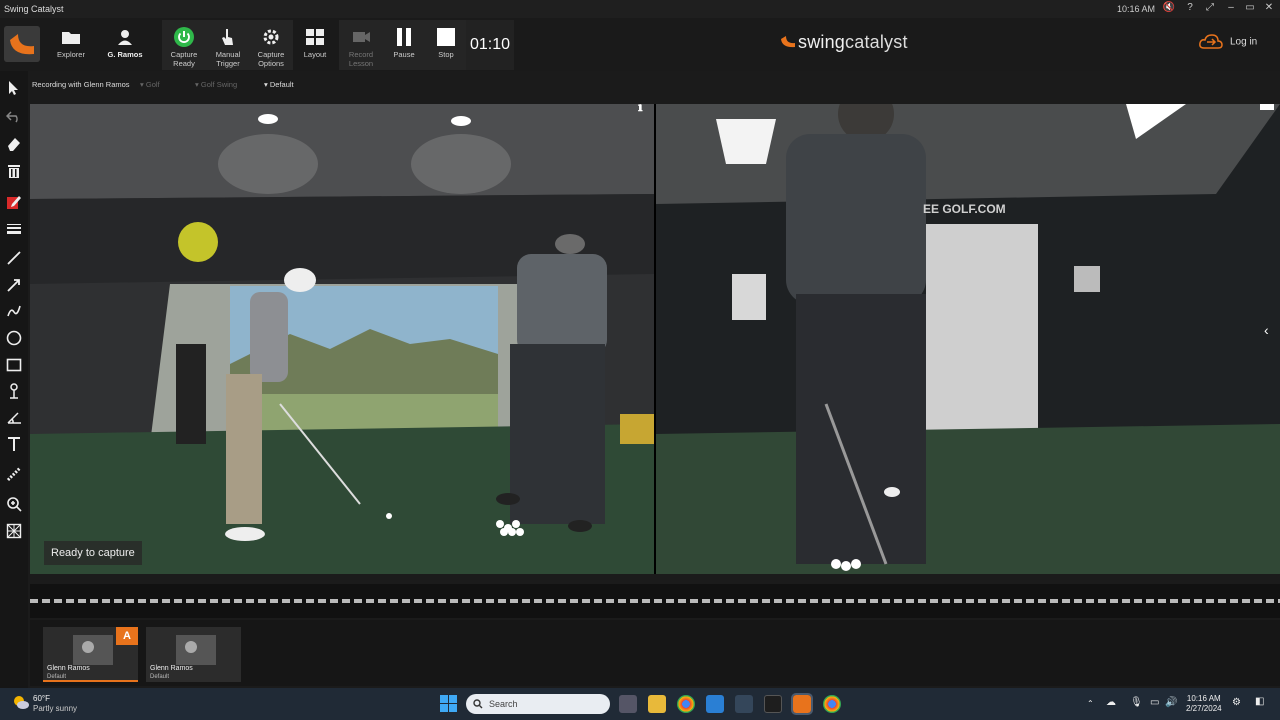 This screenshot has height=720, width=1280. I want to click on freehand-icon, so click(14, 311).